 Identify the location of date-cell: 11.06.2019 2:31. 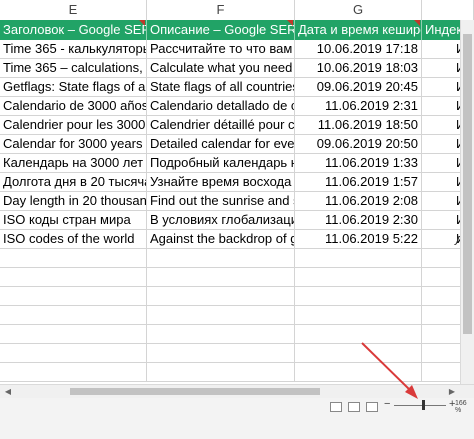
(358, 106).